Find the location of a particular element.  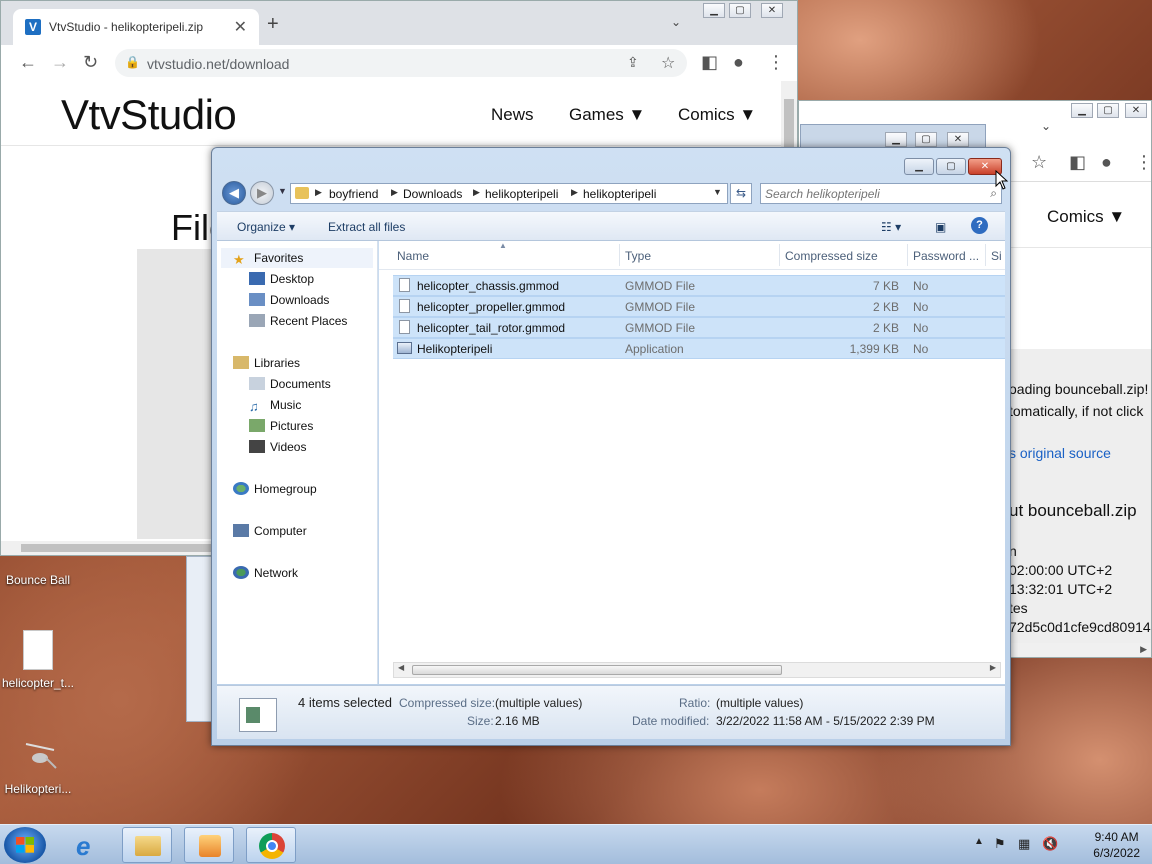

nav-news: News is located at coordinates (512, 115).